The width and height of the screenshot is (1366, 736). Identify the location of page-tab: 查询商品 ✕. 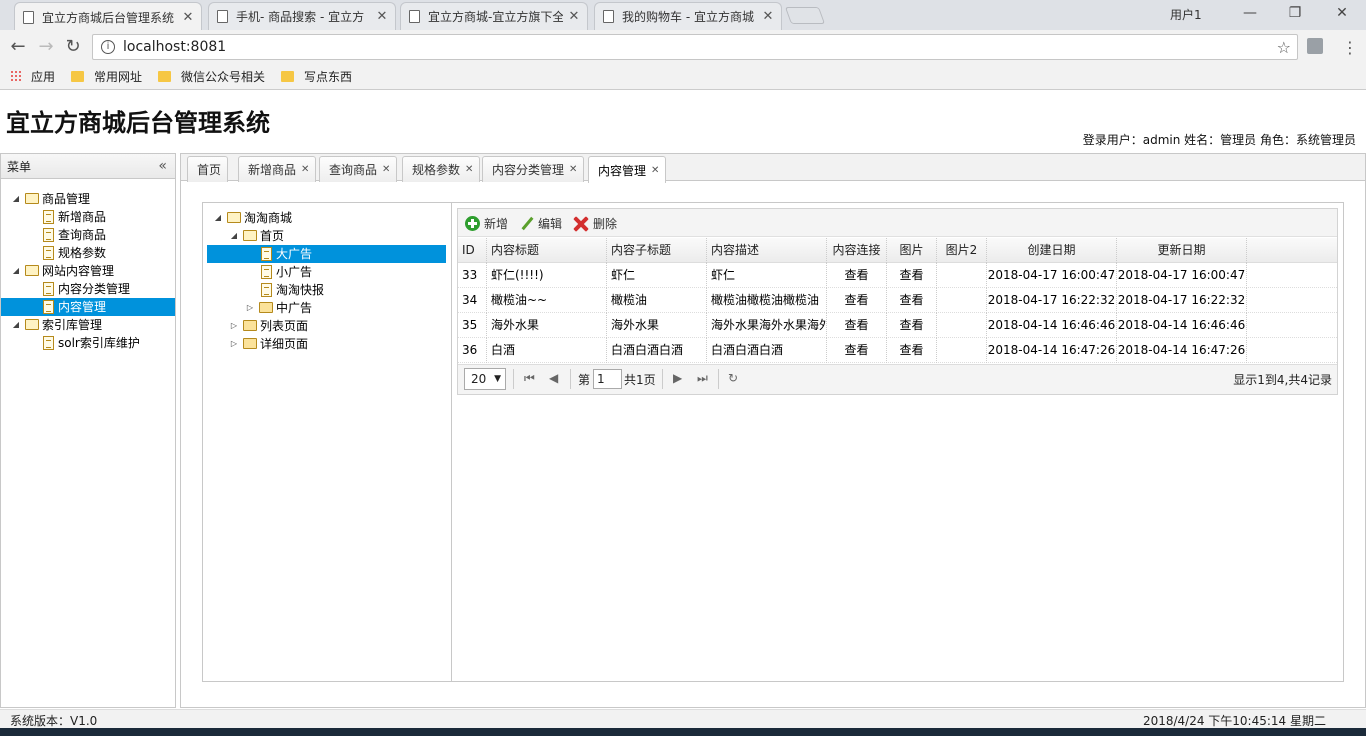
(358, 169).